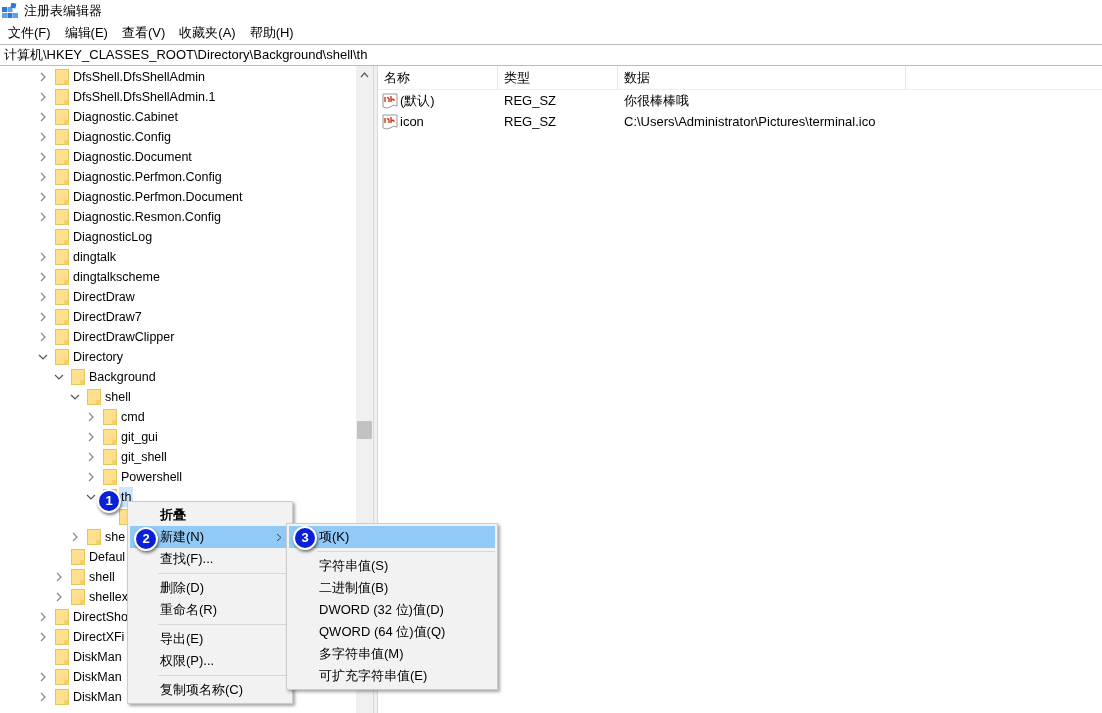 The height and width of the screenshot is (713, 1102). I want to click on value-data: 你很棒棒哦, so click(656, 100).